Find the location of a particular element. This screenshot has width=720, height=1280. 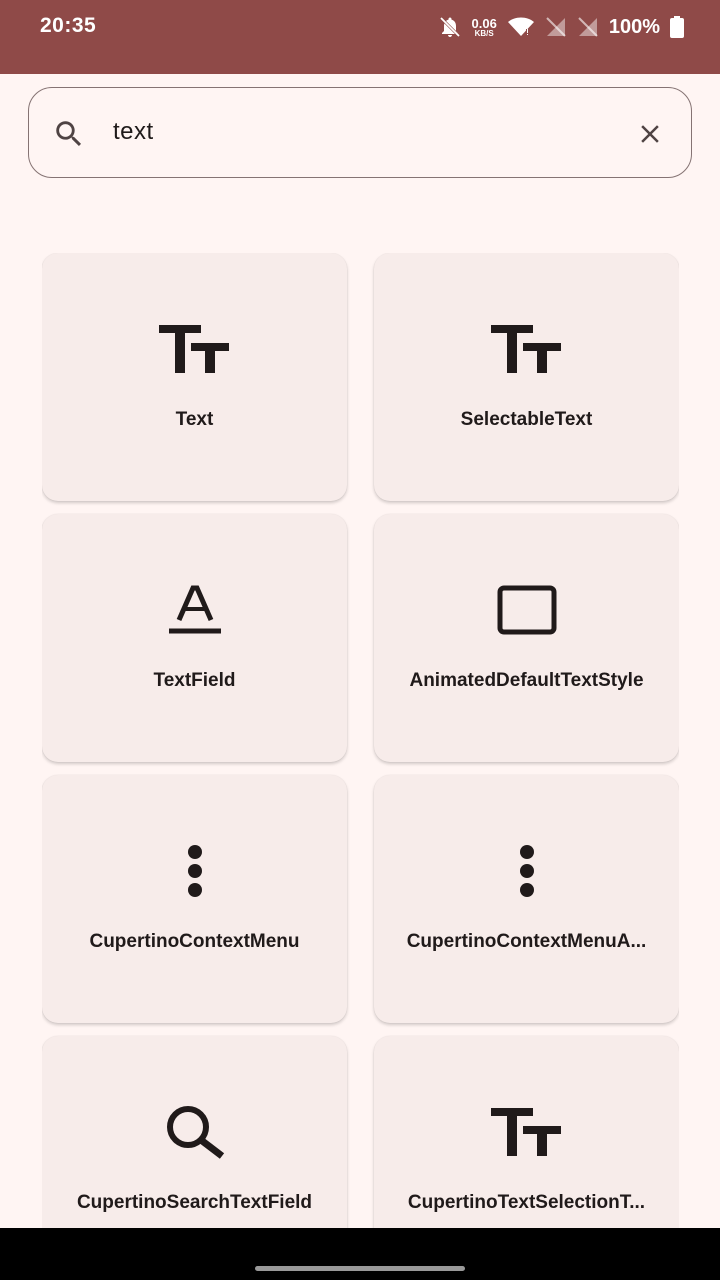

widget-card-textfield: TextField is located at coordinates (194, 638).